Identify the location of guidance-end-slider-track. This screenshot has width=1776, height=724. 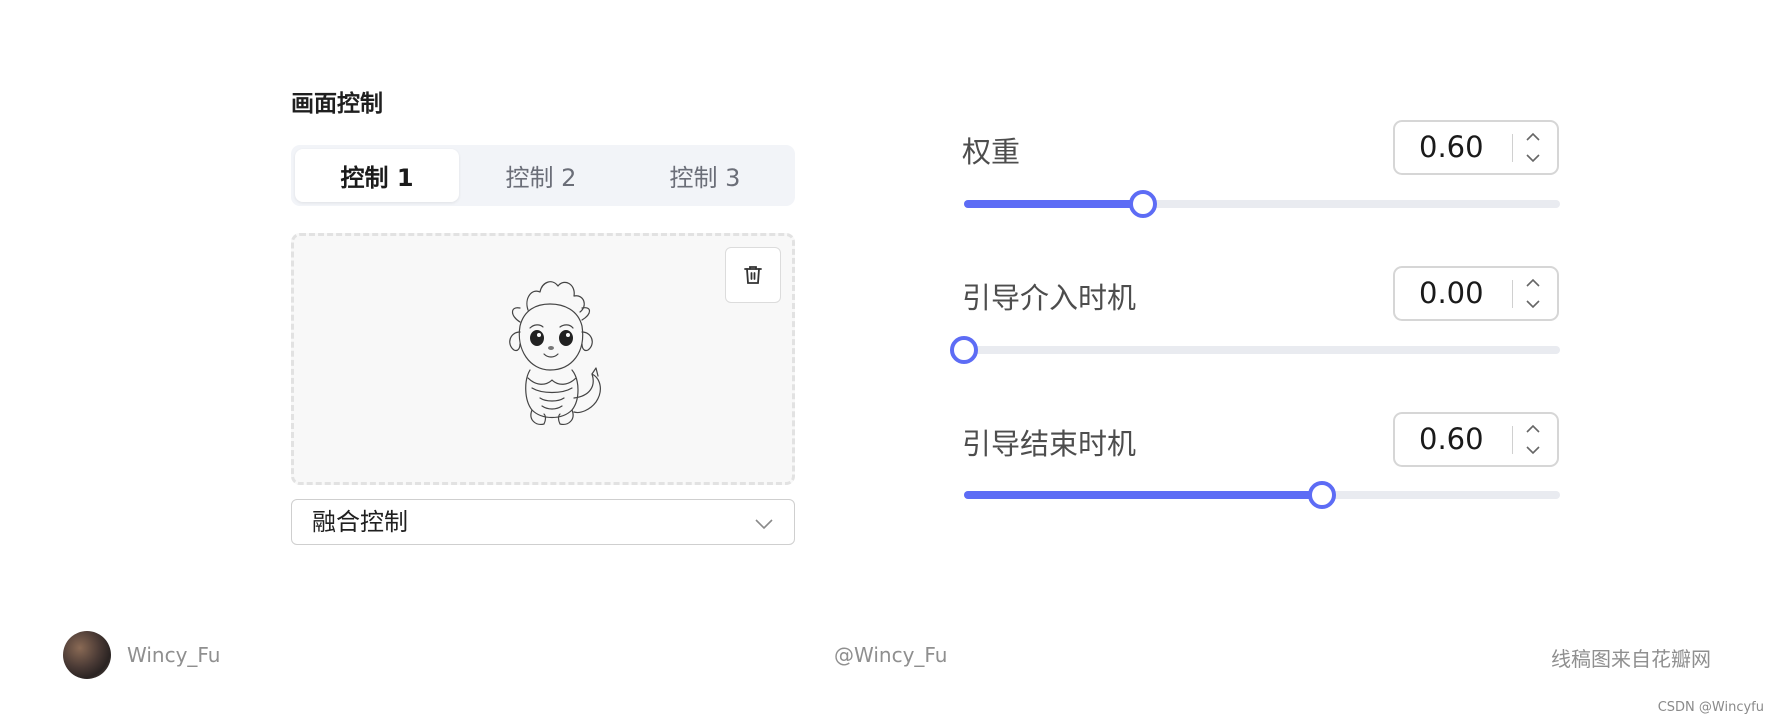
(1262, 495).